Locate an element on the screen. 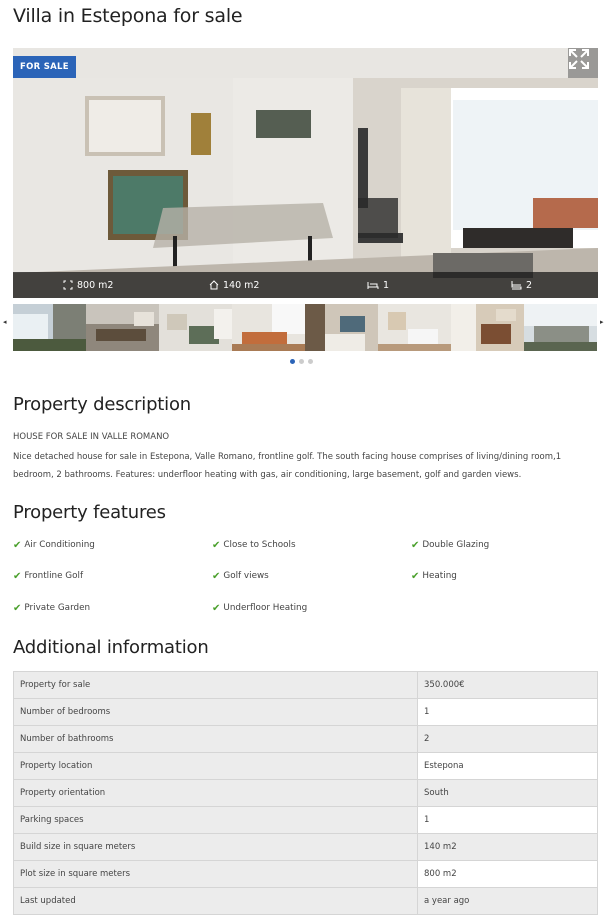  table-row: Property location Estepona is located at coordinates (305, 766).